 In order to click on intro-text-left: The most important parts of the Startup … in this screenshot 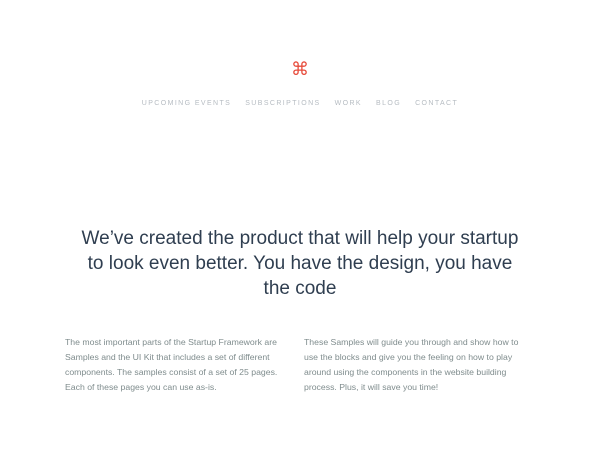, I will do `click(171, 364)`.